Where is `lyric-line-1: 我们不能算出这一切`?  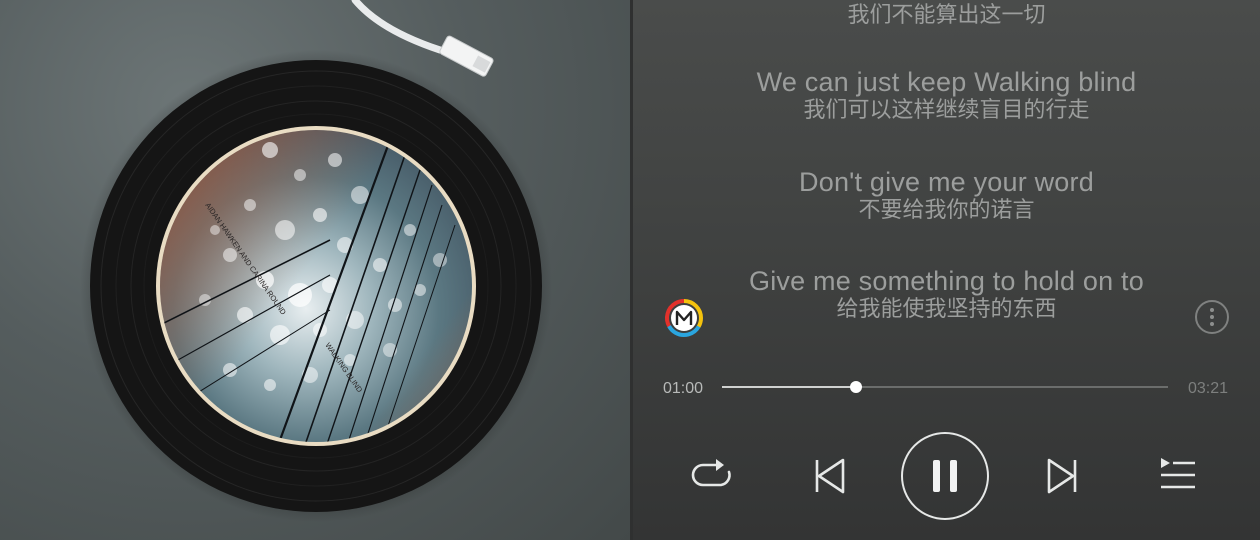
lyric-line-1: 我们不能算出这一切 is located at coordinates (946, 15).